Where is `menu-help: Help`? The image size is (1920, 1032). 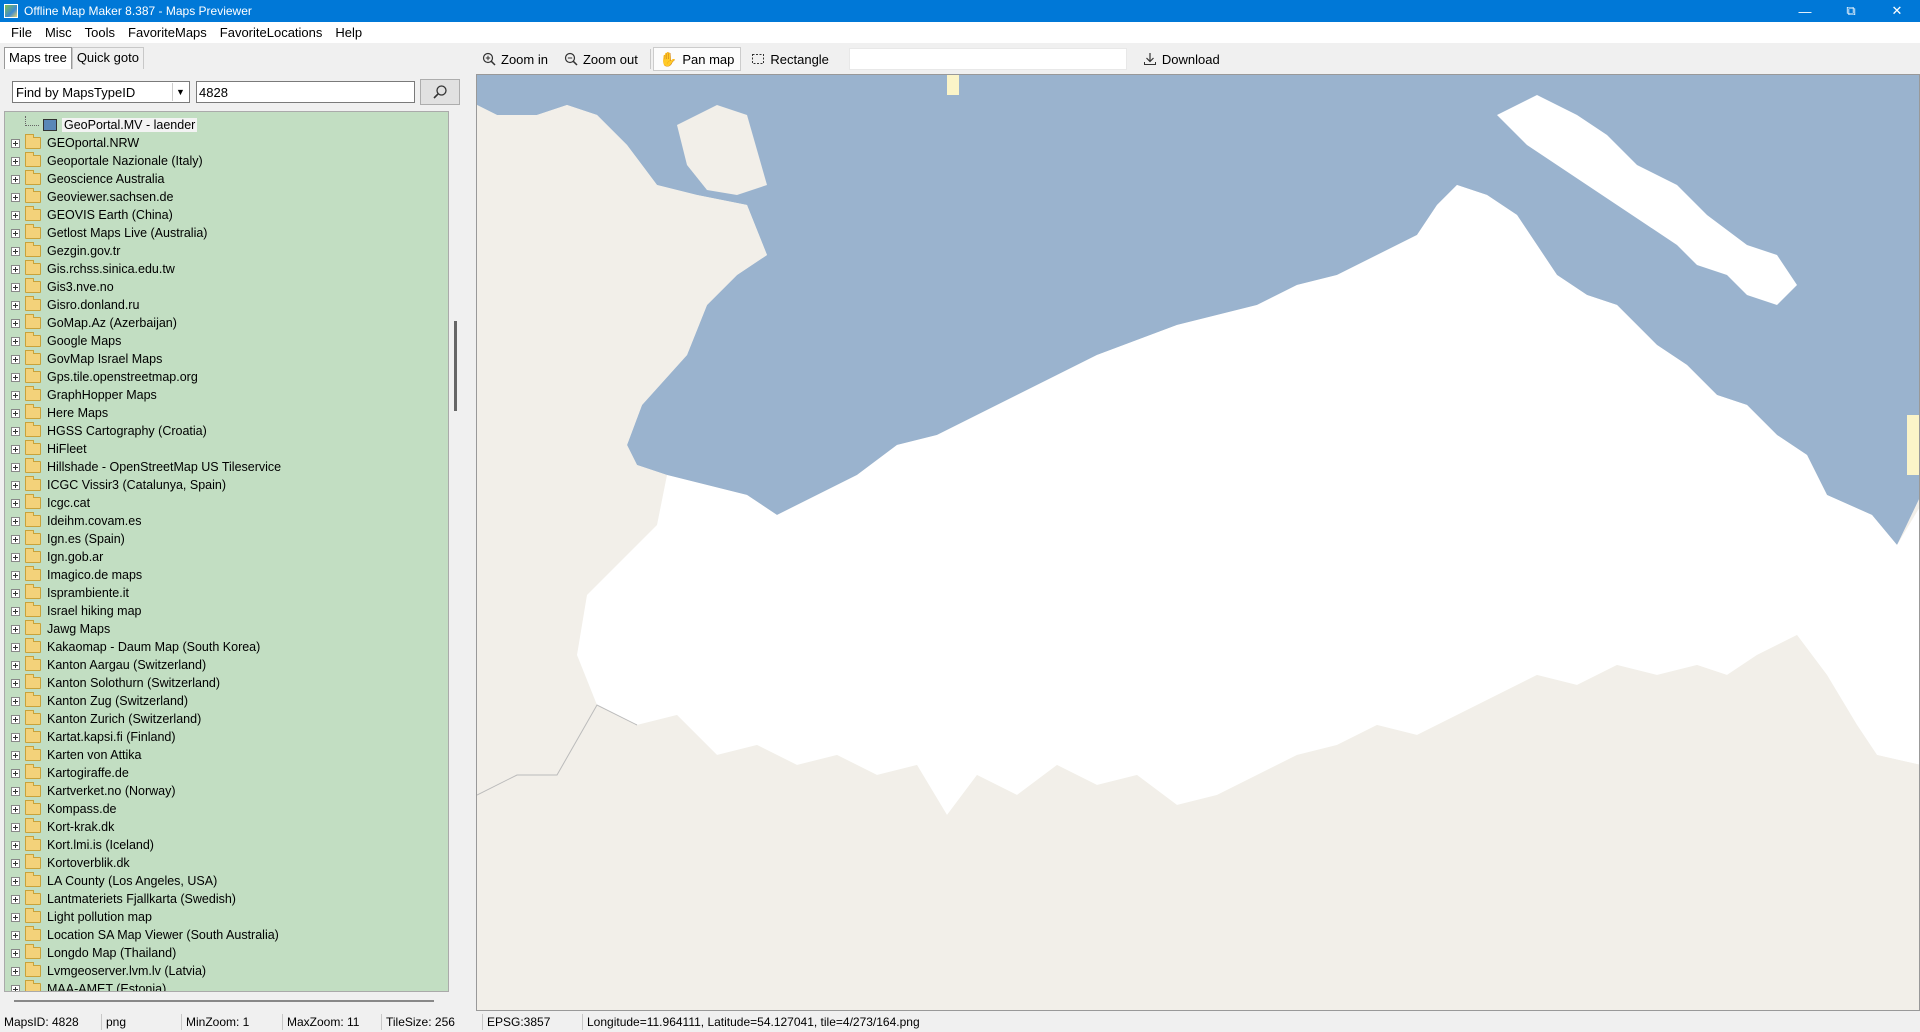 menu-help: Help is located at coordinates (348, 32).